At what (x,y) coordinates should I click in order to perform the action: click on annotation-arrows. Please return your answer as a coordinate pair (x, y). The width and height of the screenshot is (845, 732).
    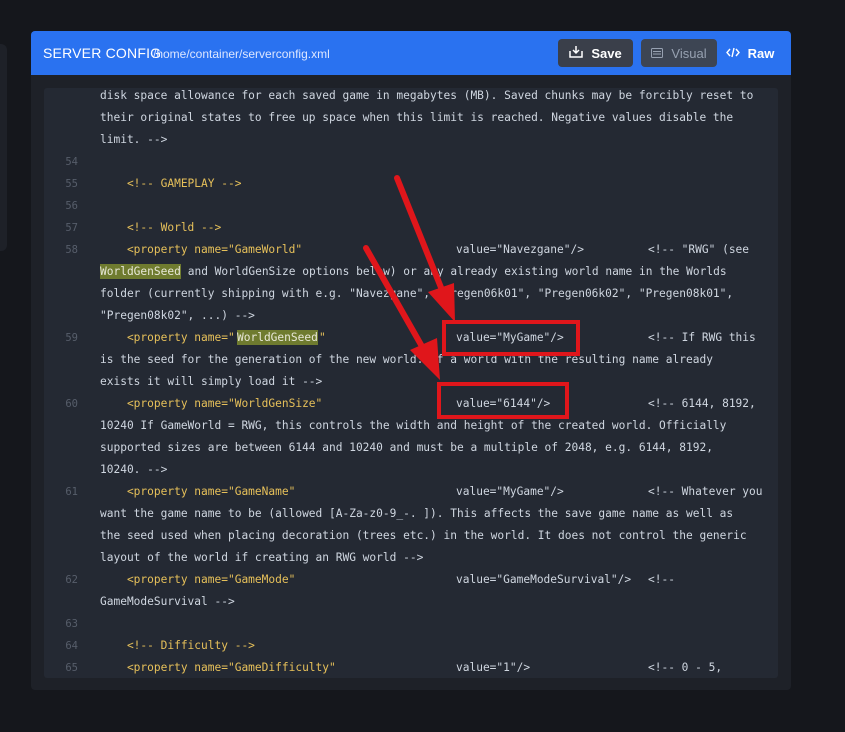
    Looking at the image, I should click on (409, 277).